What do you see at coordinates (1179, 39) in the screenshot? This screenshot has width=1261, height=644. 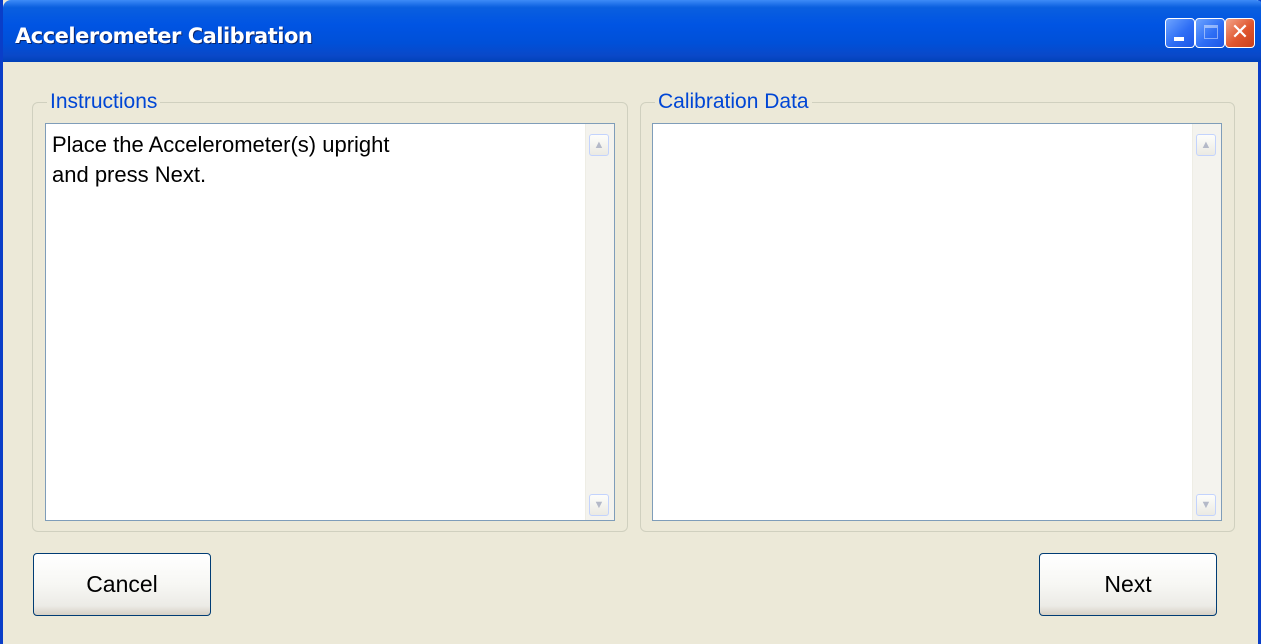 I see `minimize-icon` at bounding box center [1179, 39].